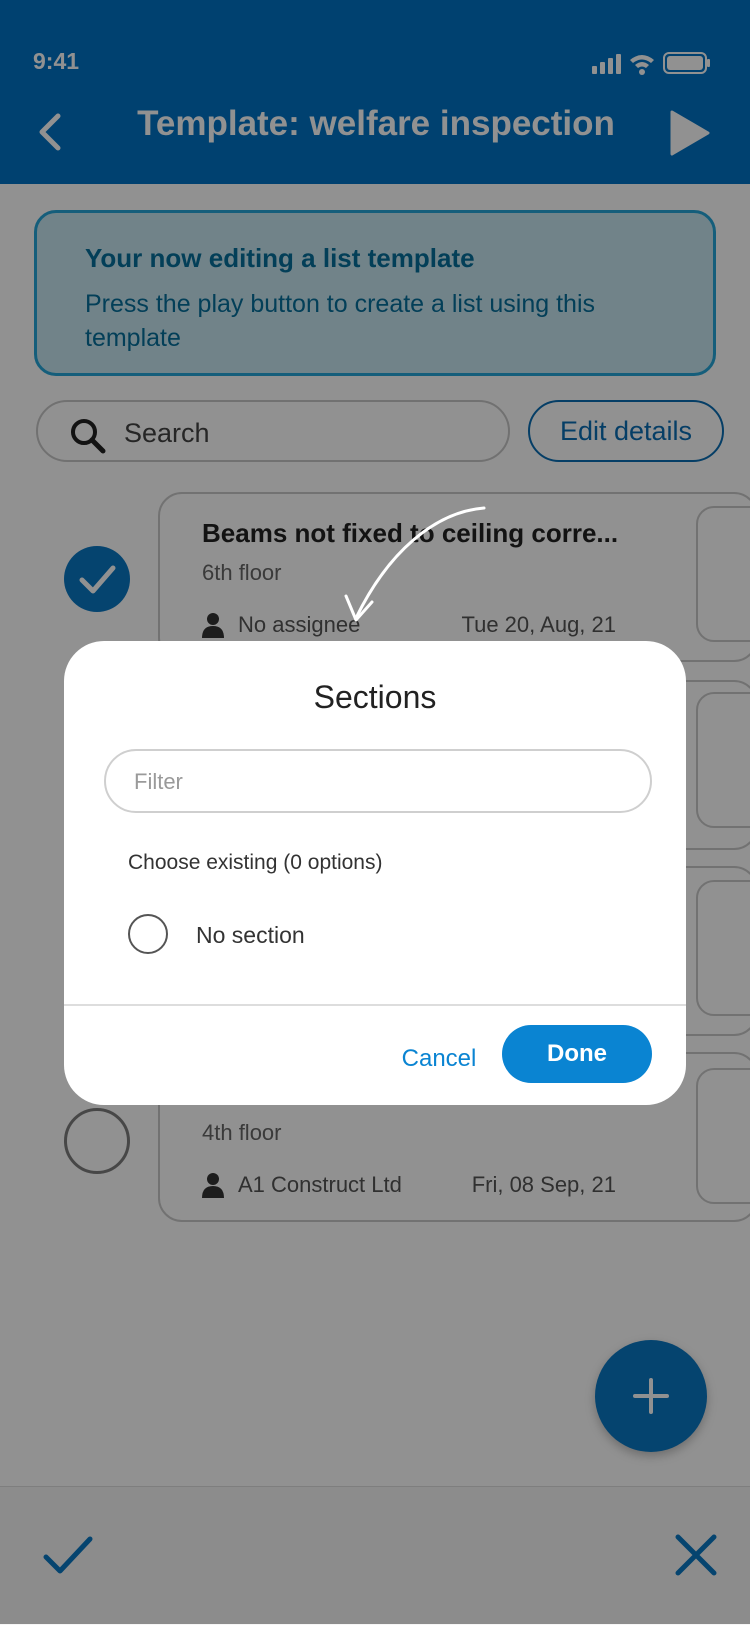 The width and height of the screenshot is (750, 1625). I want to click on no-section-radio, so click(148, 934).